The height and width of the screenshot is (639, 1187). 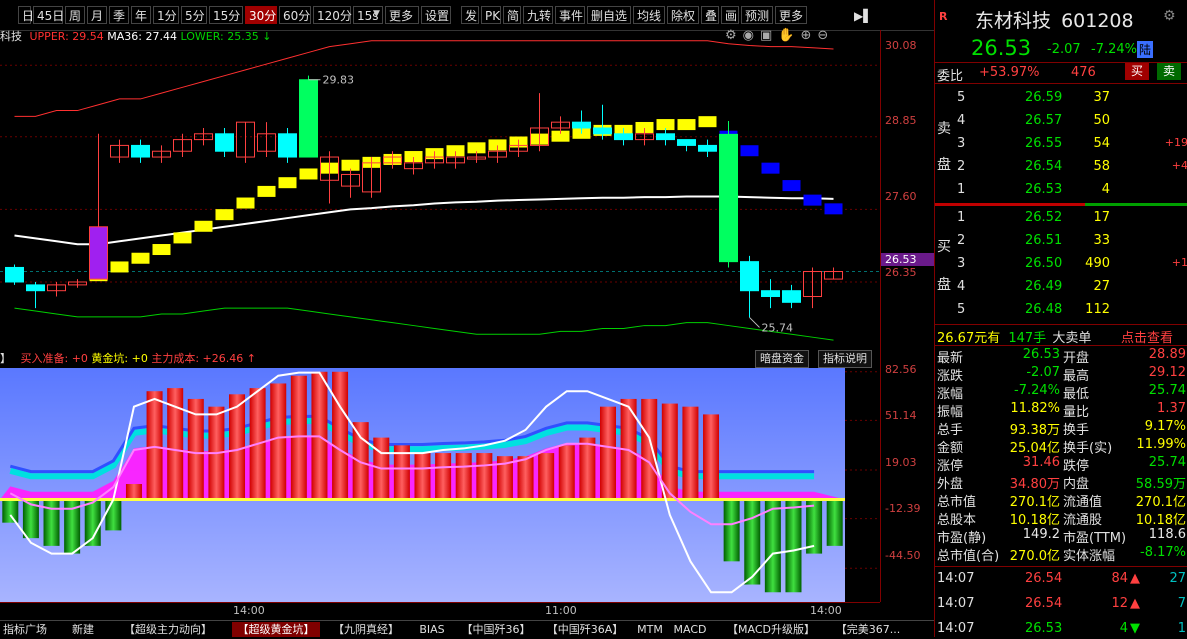 What do you see at coordinates (1044, 143) in the screenshot?
I see `asks-price: 26.55` at bounding box center [1044, 143].